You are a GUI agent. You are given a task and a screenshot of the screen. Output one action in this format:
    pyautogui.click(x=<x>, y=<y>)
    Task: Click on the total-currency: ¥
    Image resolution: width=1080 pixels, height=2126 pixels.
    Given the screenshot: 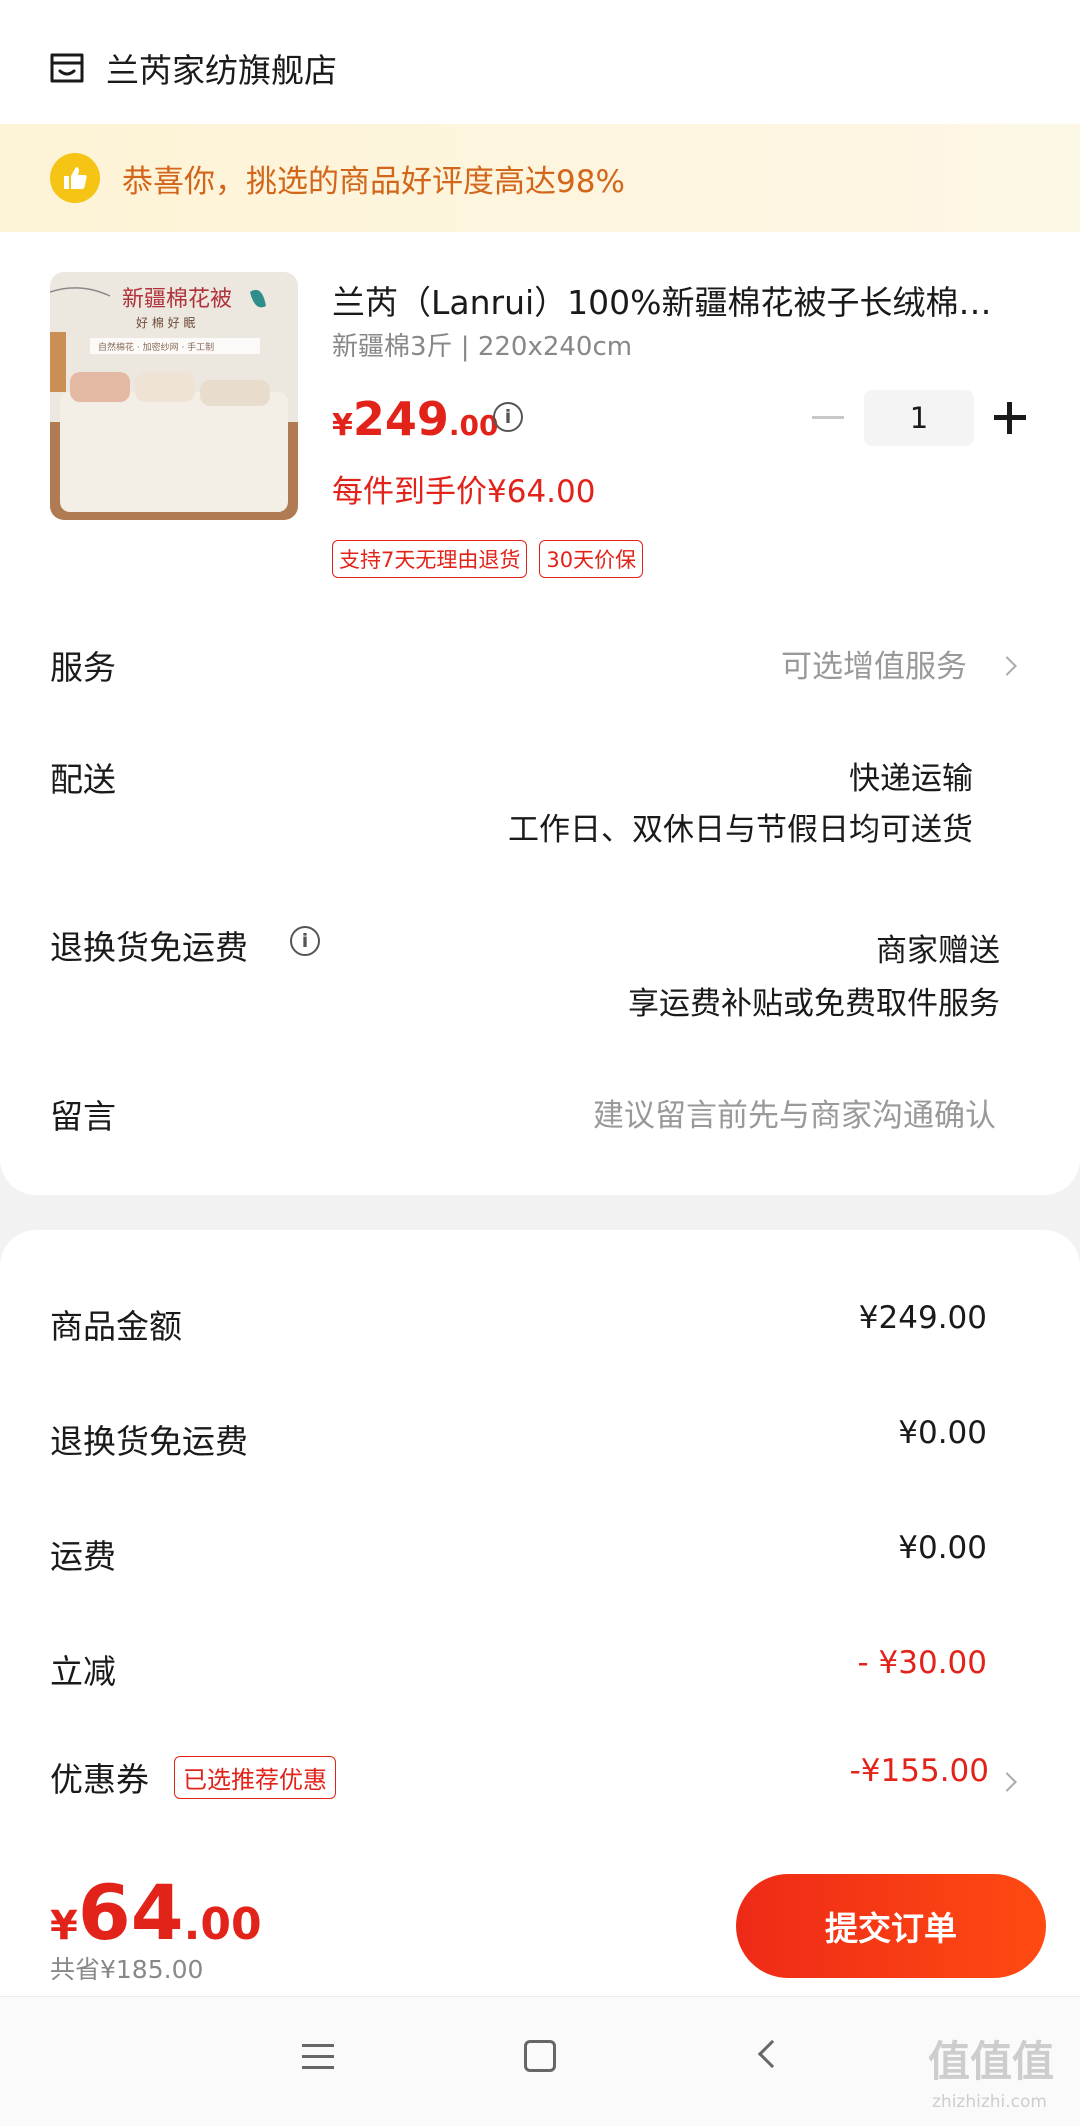 What is the action you would take?
    pyautogui.click(x=64, y=1926)
    